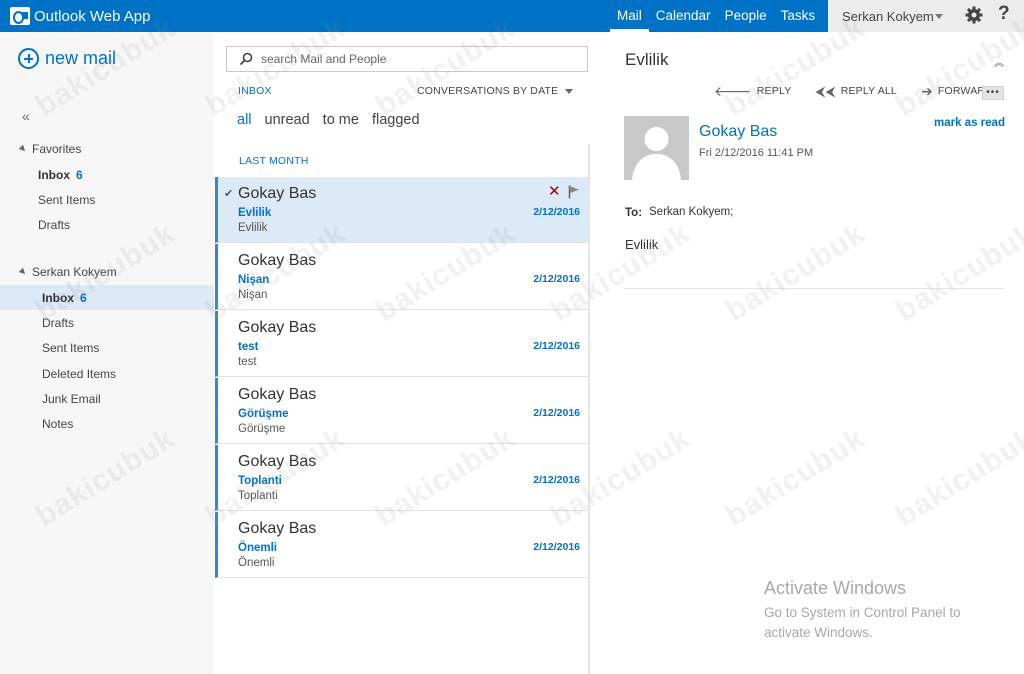  Describe the element at coordinates (260, 481) in the screenshot. I see `message-subject: Toplanti` at that location.